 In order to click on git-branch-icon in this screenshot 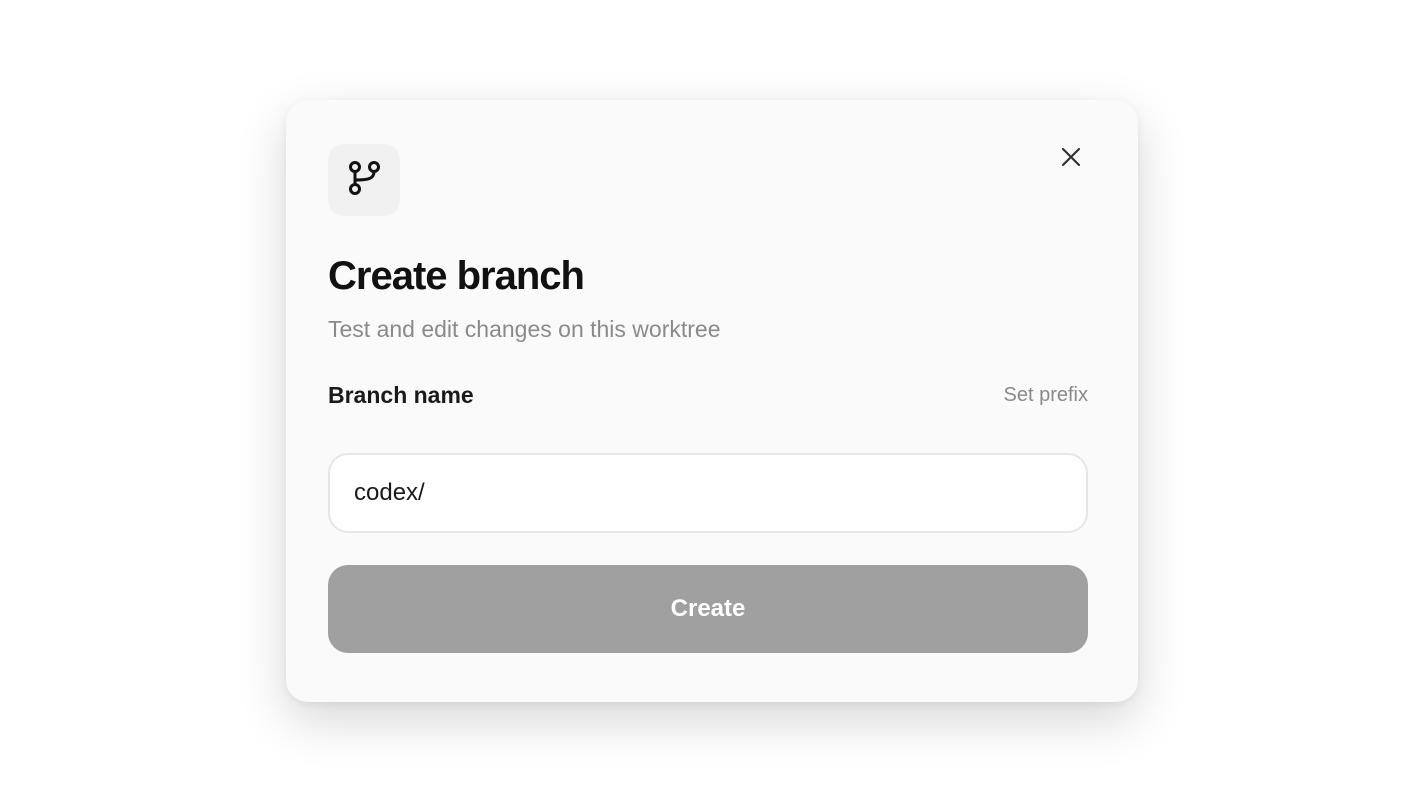, I will do `click(364, 180)`.